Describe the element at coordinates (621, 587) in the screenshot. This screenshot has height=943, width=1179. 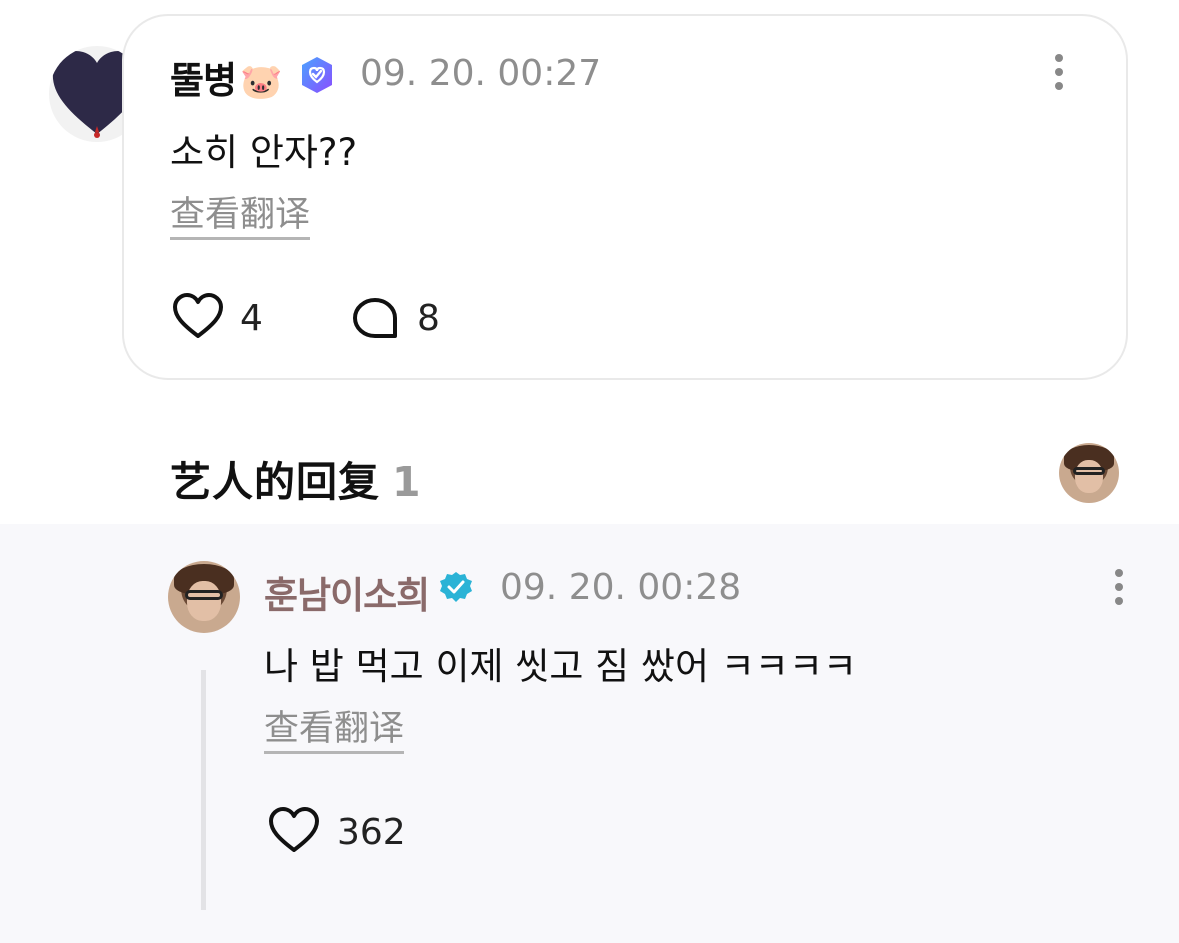
I see `reply-timestamp: 09. 20. 00:28` at that location.